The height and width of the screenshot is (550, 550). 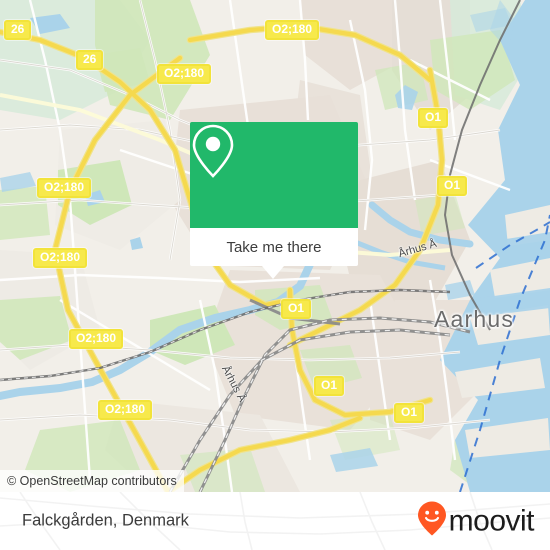 What do you see at coordinates (491, 520) in the screenshot?
I see `moovit-wordmark: moovit` at bounding box center [491, 520].